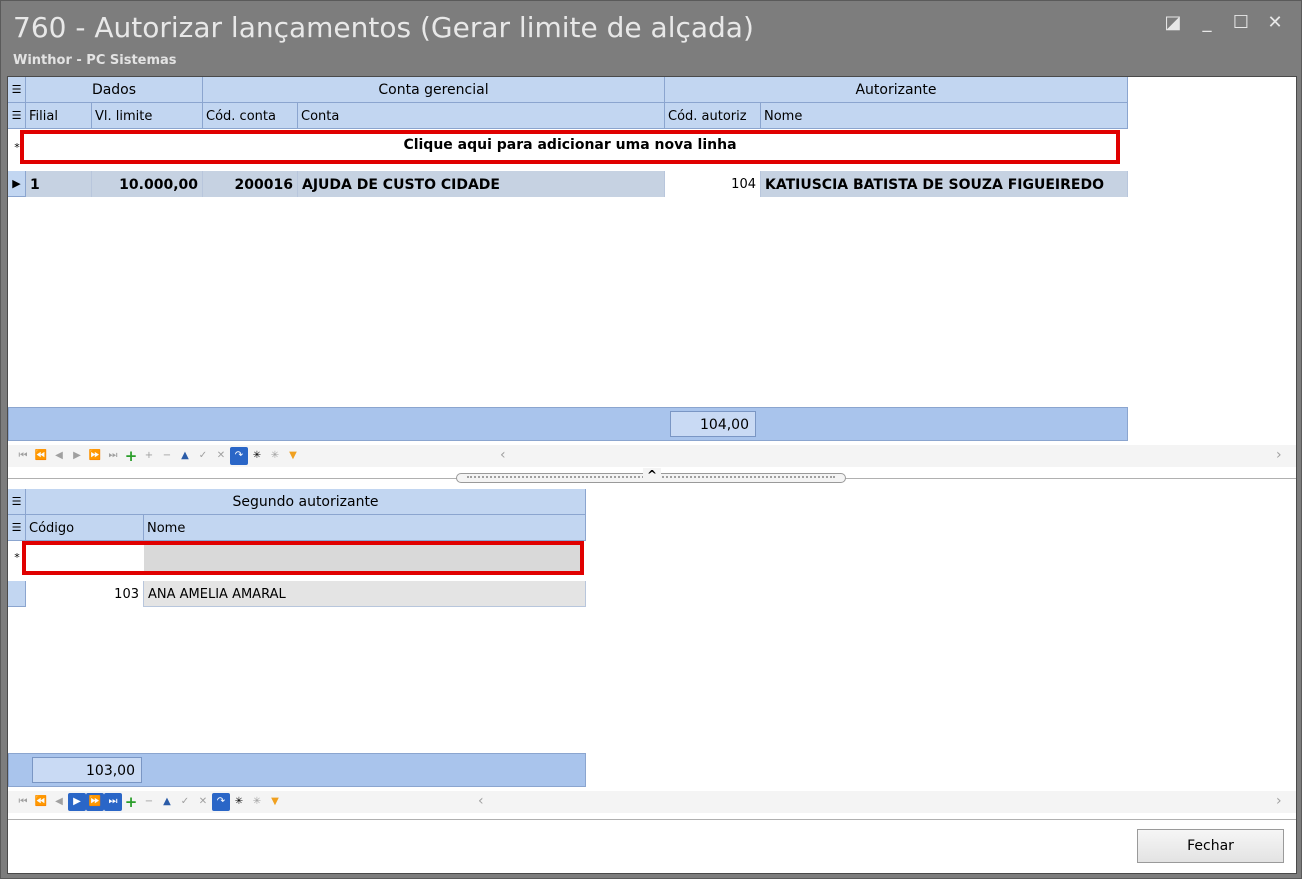 The image size is (1302, 879). Describe the element at coordinates (303, 558) in the screenshot. I see `new-row-editor` at that location.